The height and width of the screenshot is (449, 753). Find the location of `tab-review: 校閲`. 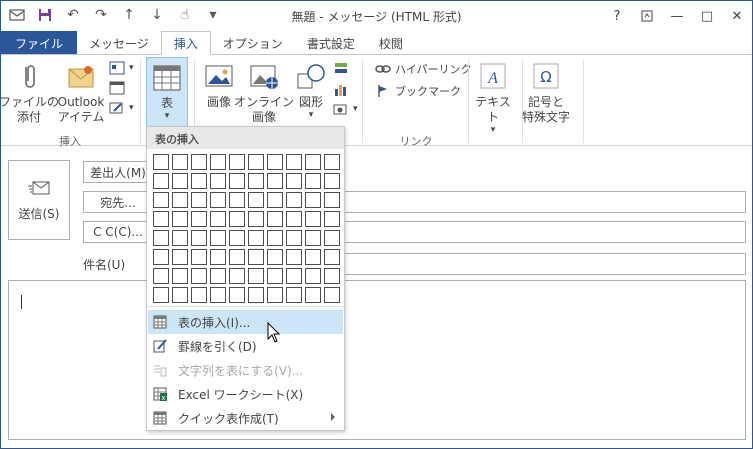

tab-review: 校閲 is located at coordinates (391, 43).